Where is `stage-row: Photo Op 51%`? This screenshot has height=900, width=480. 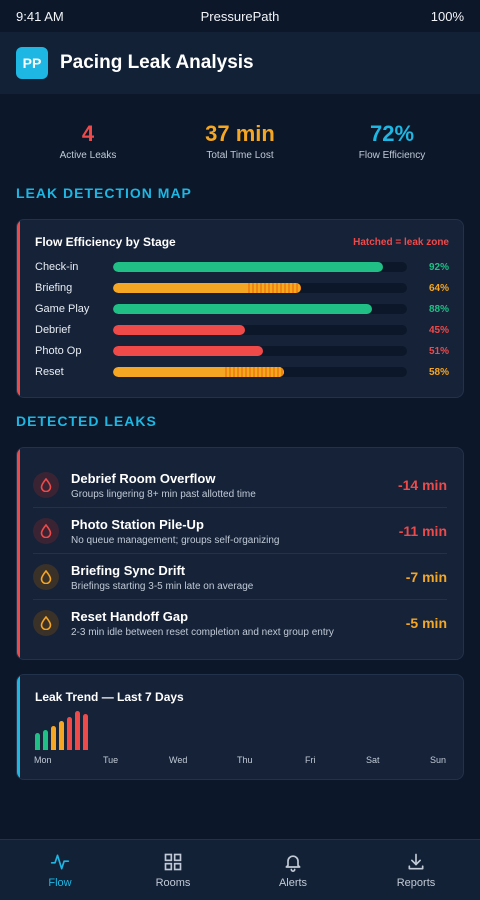
stage-row: Photo Op 51% is located at coordinates (242, 351).